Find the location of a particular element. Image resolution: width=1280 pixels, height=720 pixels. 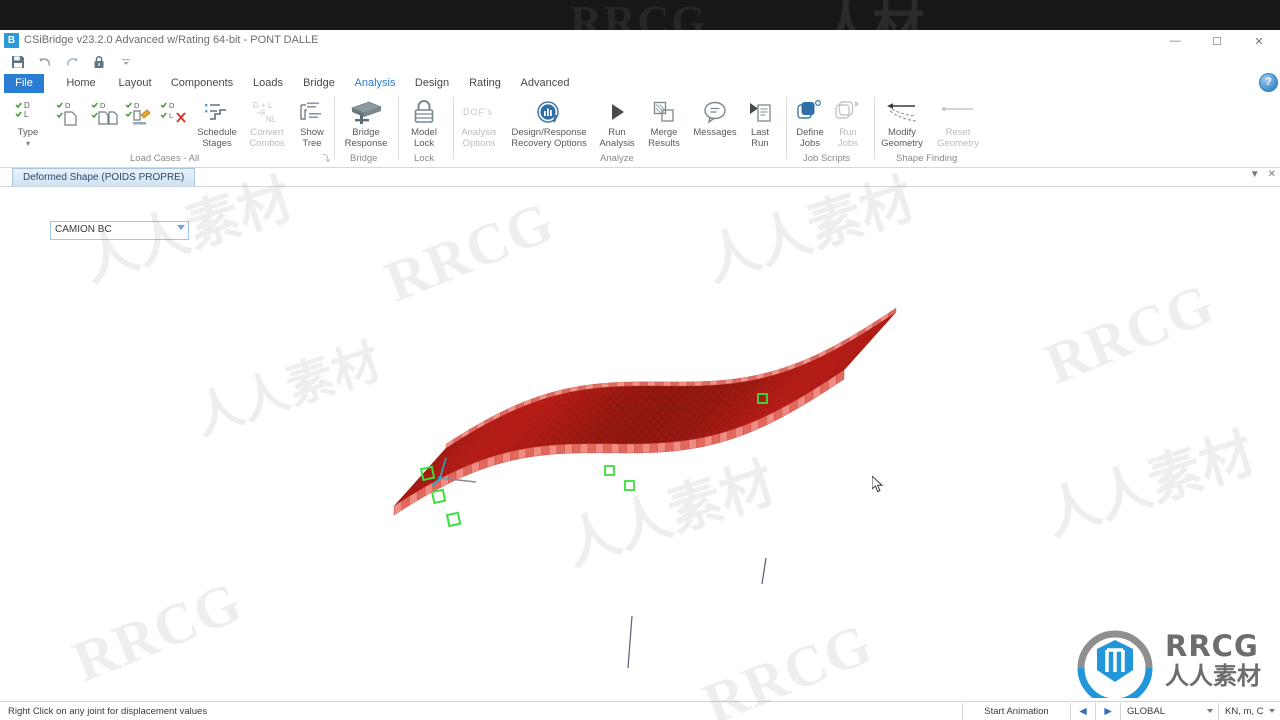

lock-icon is located at coordinates (99, 62).